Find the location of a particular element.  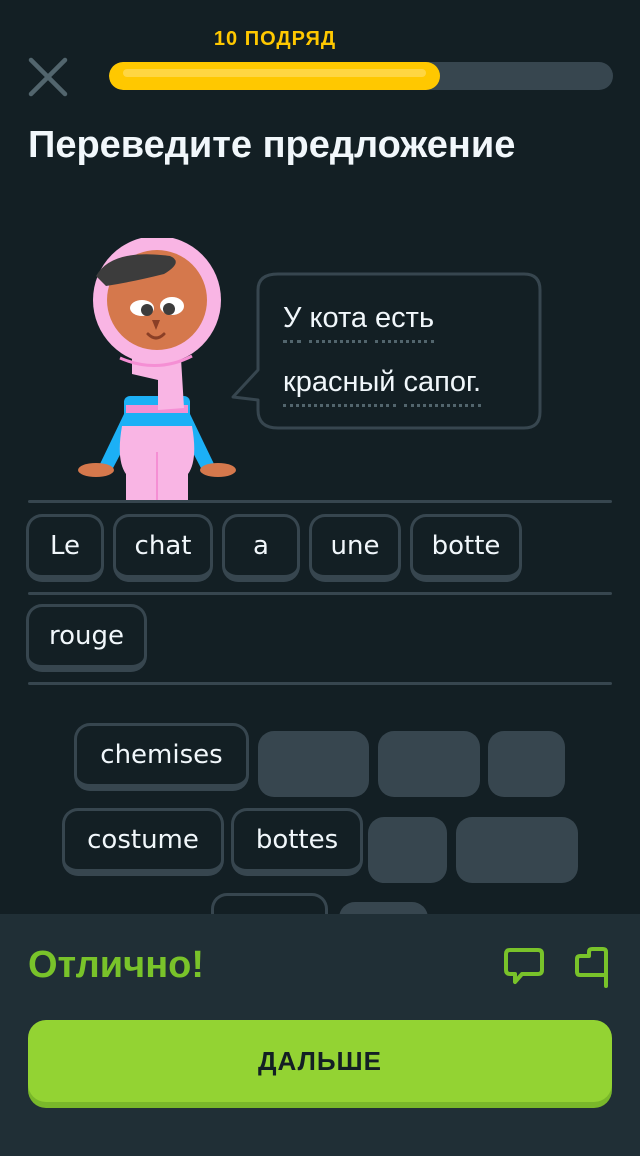

lesson-progress-bar is located at coordinates (361, 76).